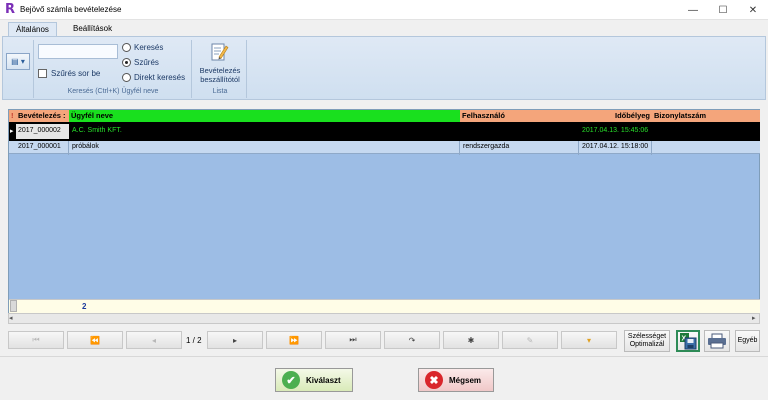 This screenshot has height=400, width=768. I want to click on divider, so click(384, 356).